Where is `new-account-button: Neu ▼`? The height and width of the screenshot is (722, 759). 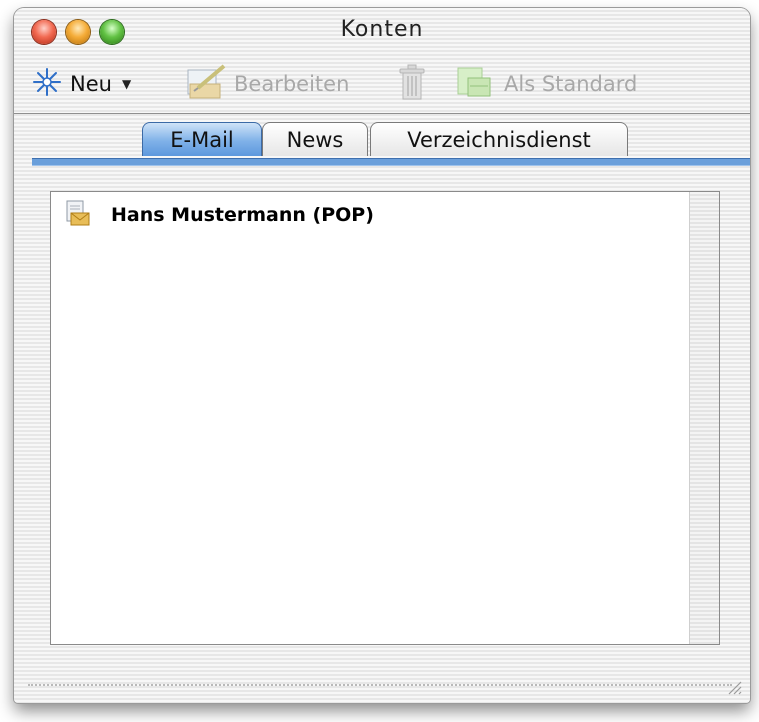 new-account-button: Neu ▼ is located at coordinates (81, 84).